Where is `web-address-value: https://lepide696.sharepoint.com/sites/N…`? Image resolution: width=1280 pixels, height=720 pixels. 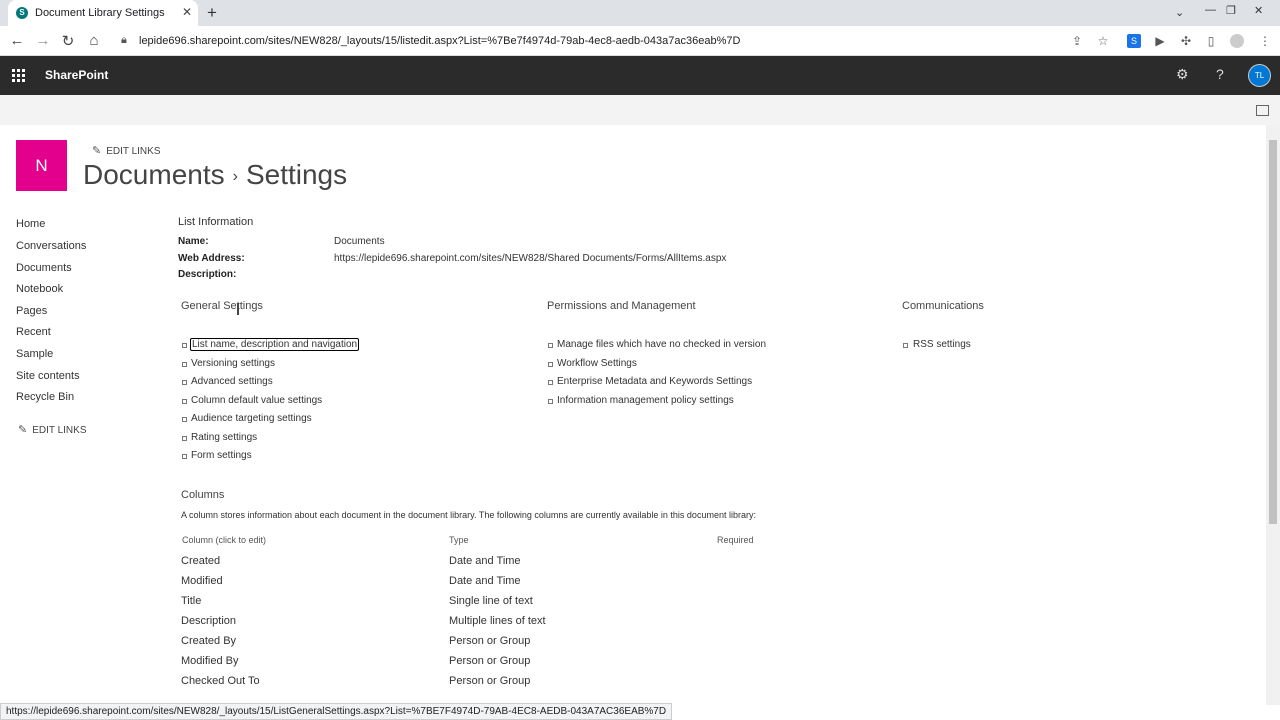
web-address-value: https://lepide696.sharepoint.com/sites/N… is located at coordinates (530, 258).